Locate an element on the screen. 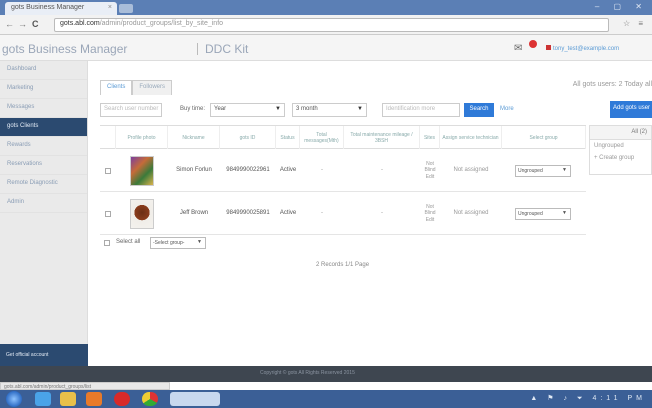 This screenshot has width=652, height=408. keyword-input: Identification more is located at coordinates (421, 110).